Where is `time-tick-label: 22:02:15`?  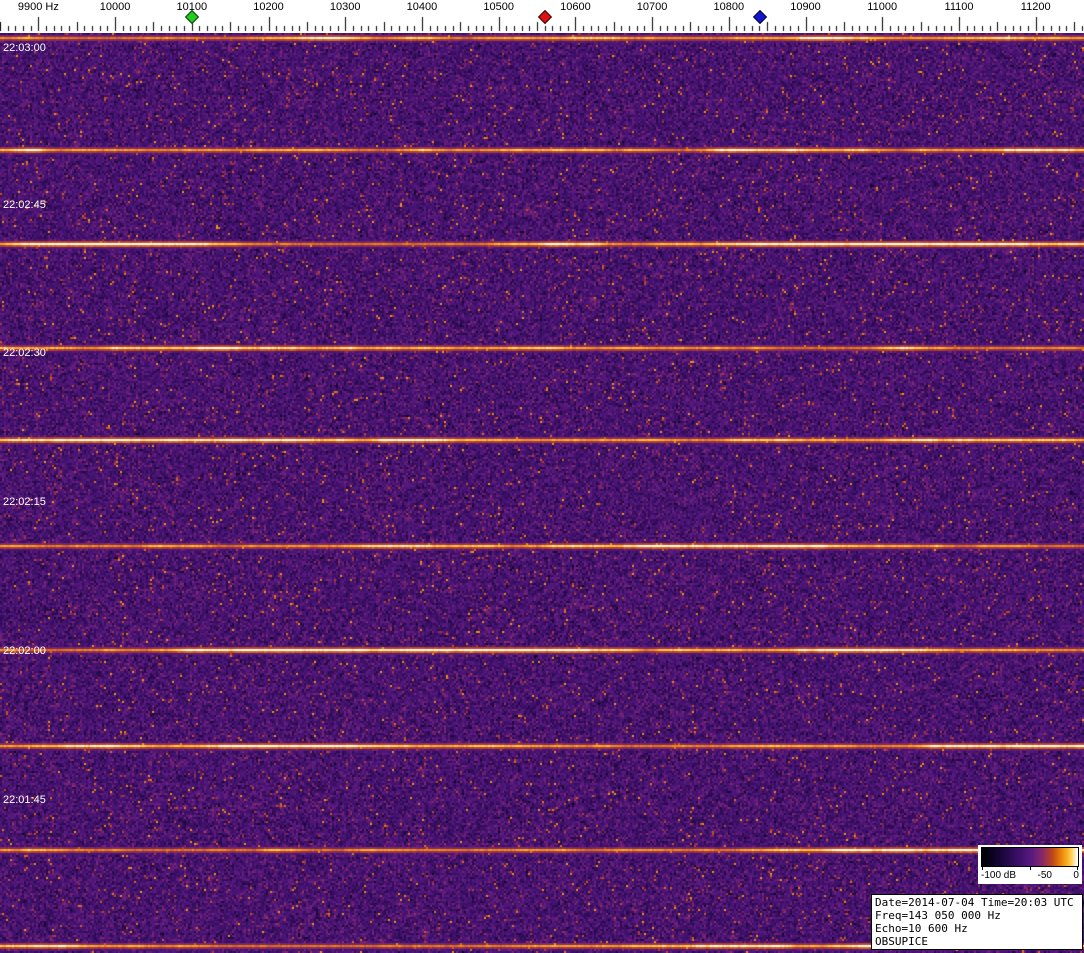 time-tick-label: 22:02:15 is located at coordinates (24, 502).